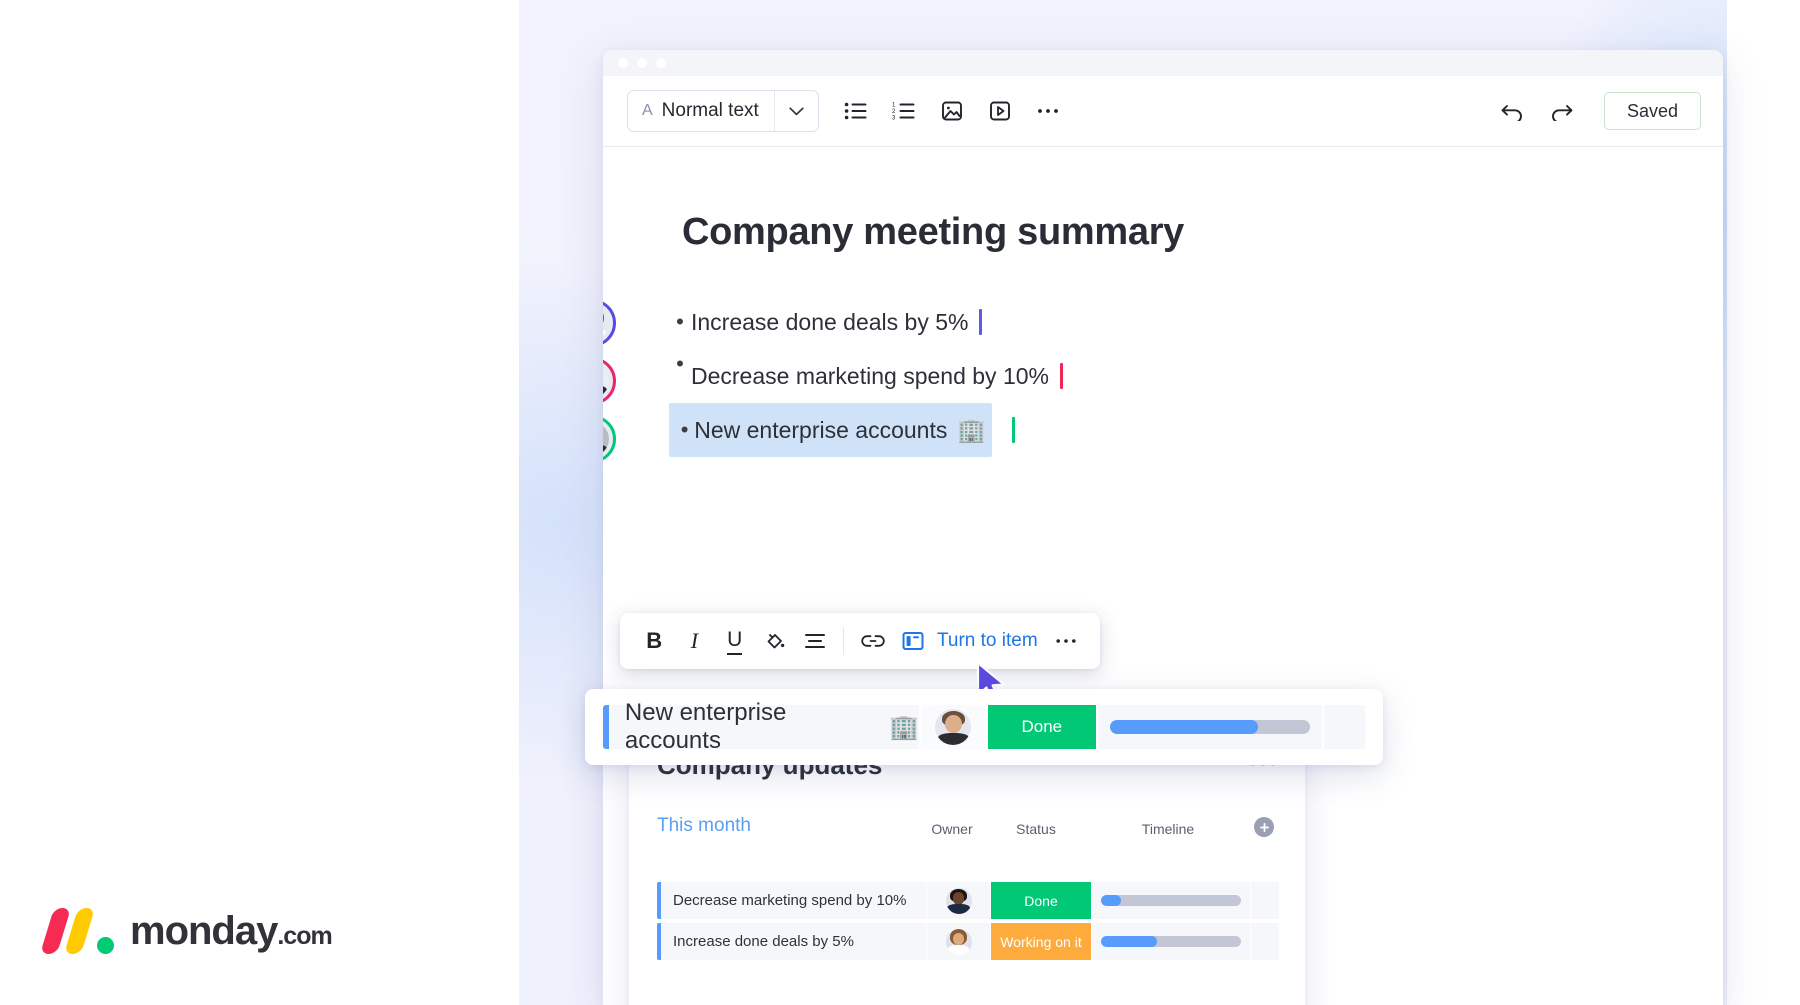 The image size is (1800, 1005). I want to click on status-label: Working on it, so click(1041, 941).